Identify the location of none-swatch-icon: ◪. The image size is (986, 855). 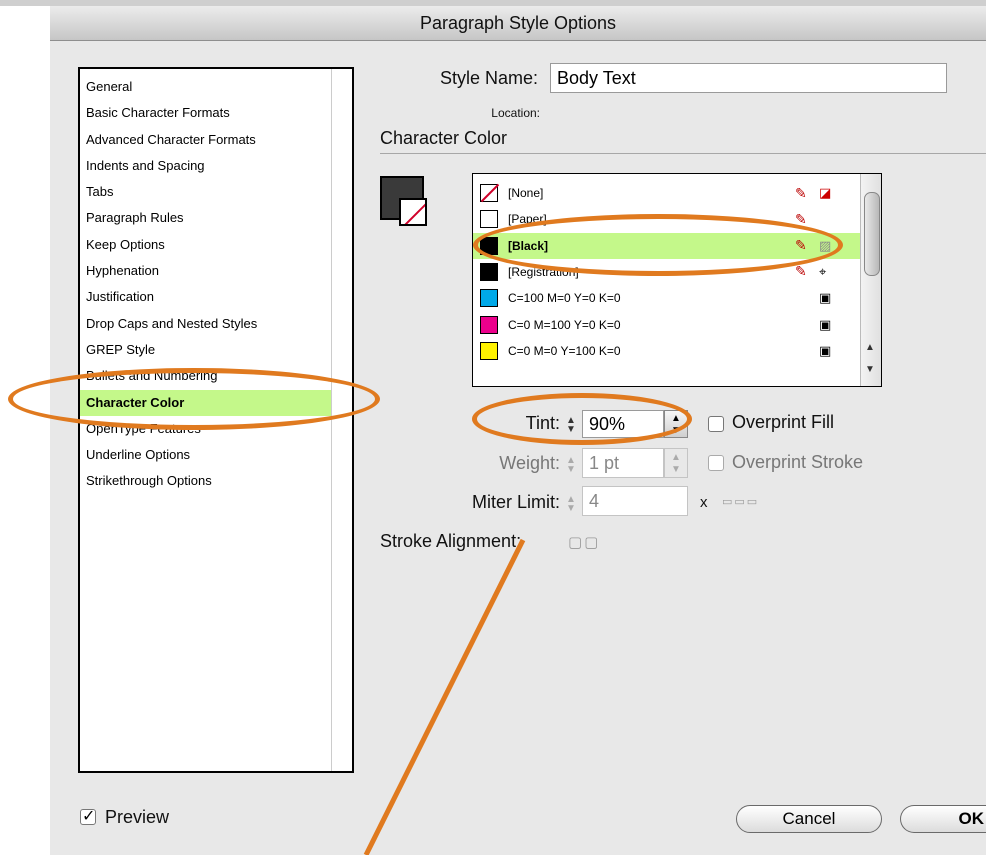
(825, 192).